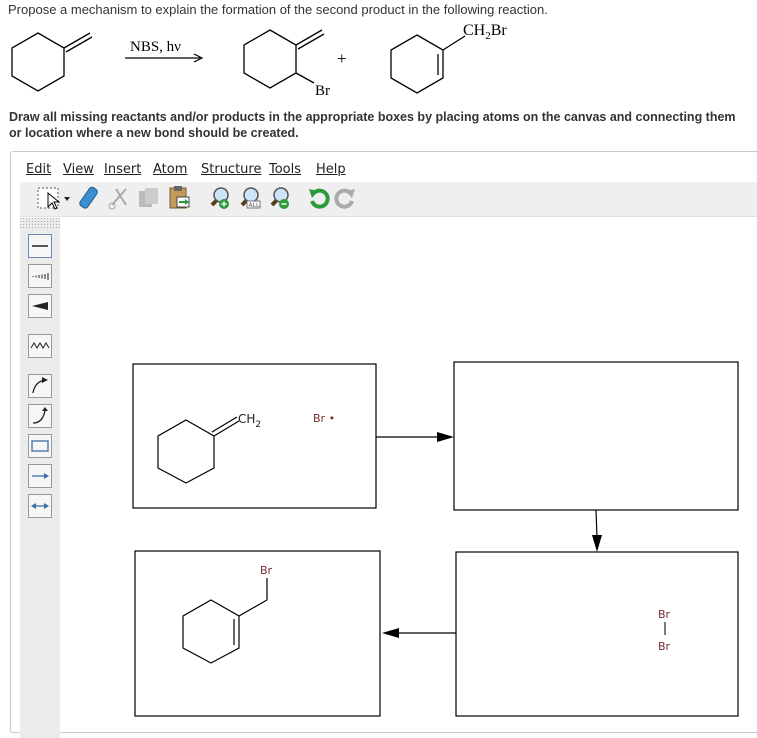 The width and height of the screenshot is (757, 738). Describe the element at coordinates (225, 621) in the screenshot. I see `bromomethylcyclohexene-drawing` at that location.